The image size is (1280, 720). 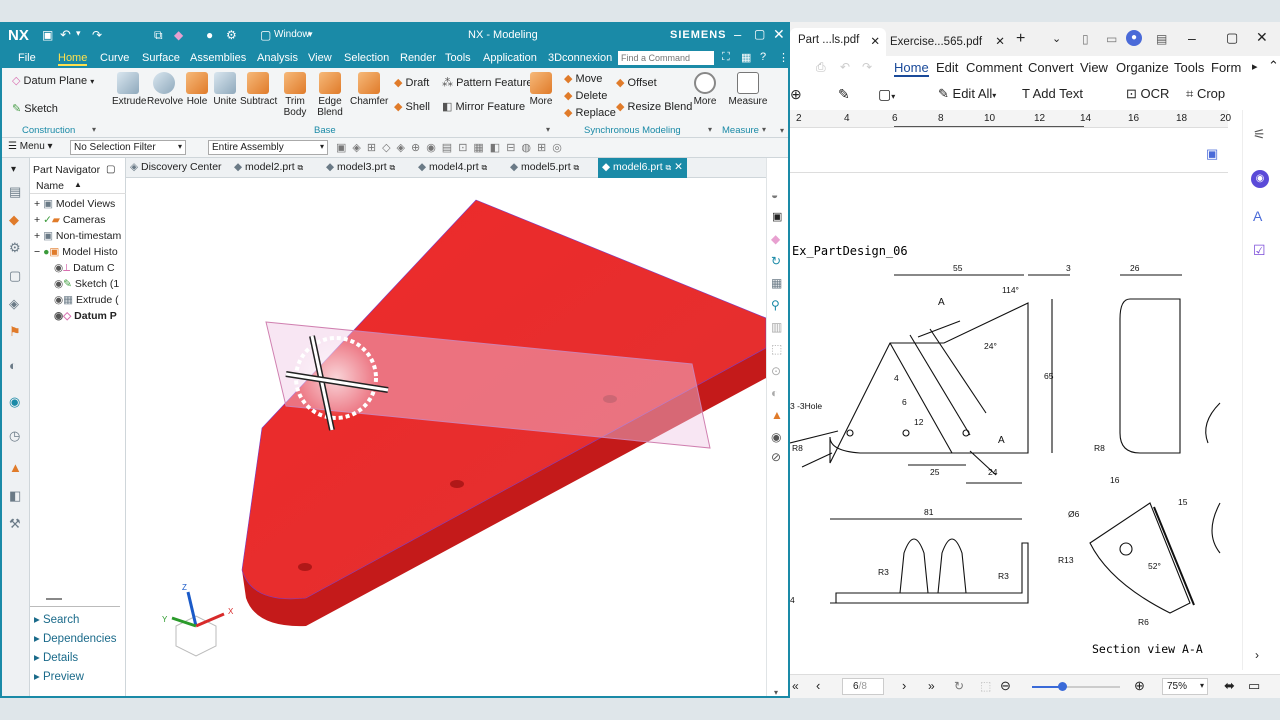 I want to click on offset-button: ◆ Offset, so click(x=636, y=82).